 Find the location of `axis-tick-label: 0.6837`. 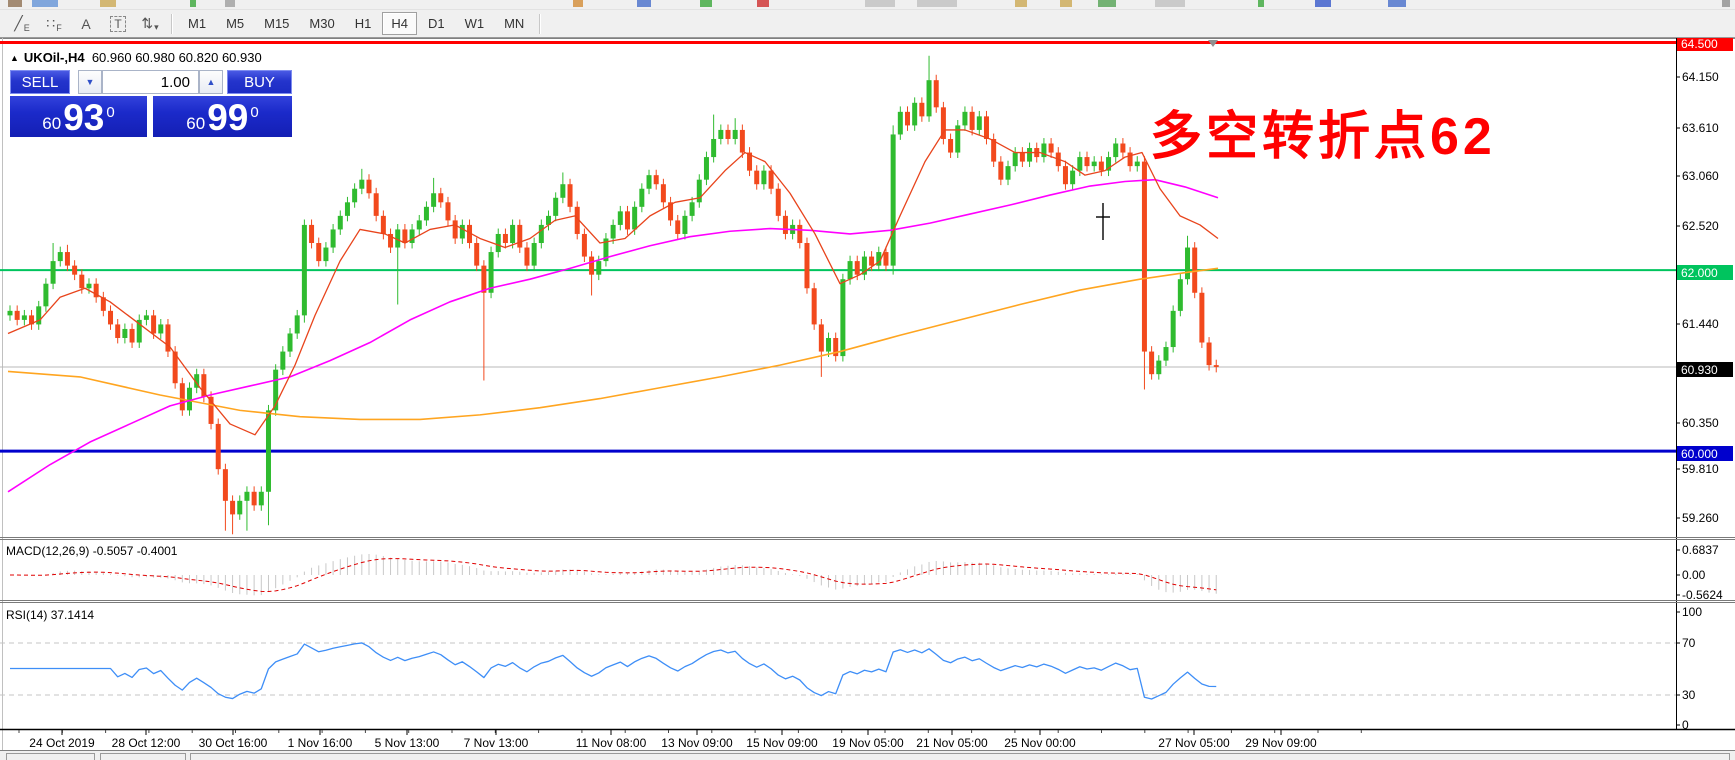

axis-tick-label: 0.6837 is located at coordinates (1700, 550).